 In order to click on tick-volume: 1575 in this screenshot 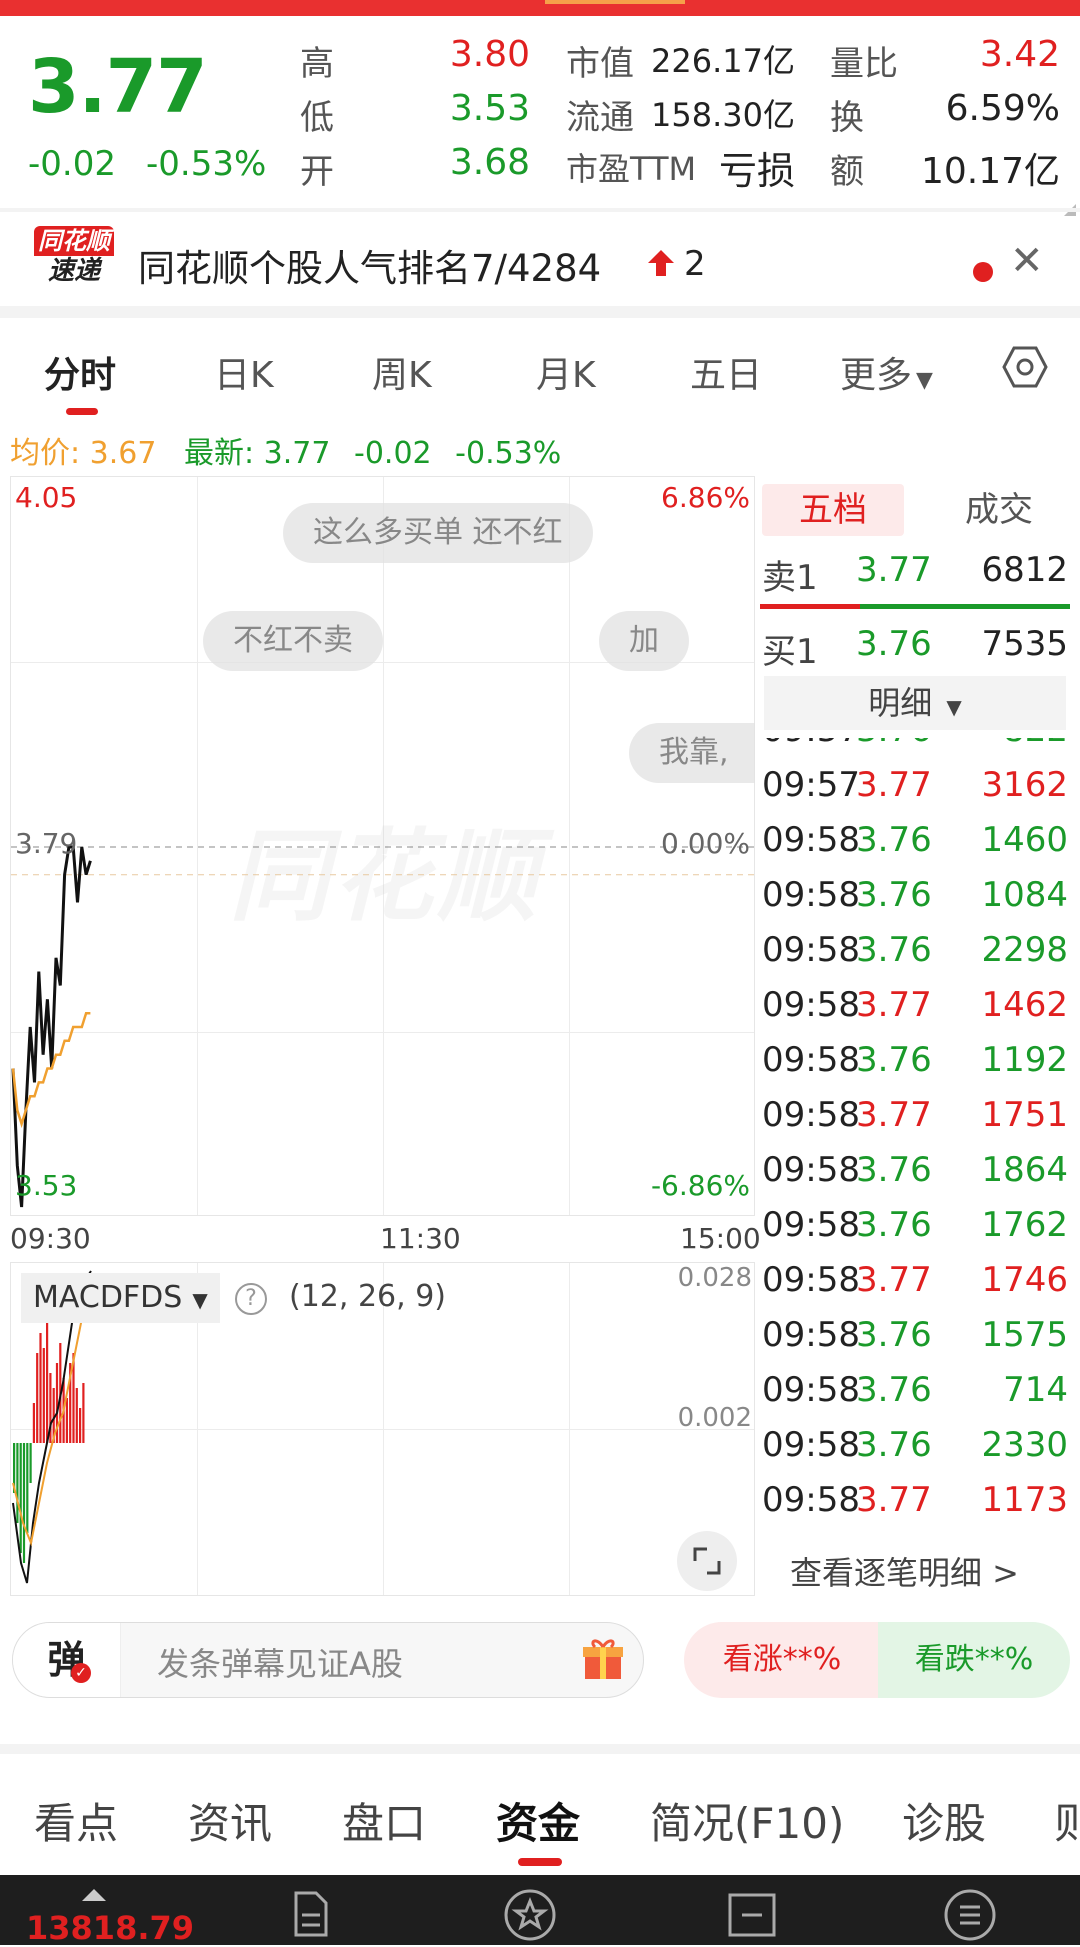, I will do `click(1024, 1335)`.